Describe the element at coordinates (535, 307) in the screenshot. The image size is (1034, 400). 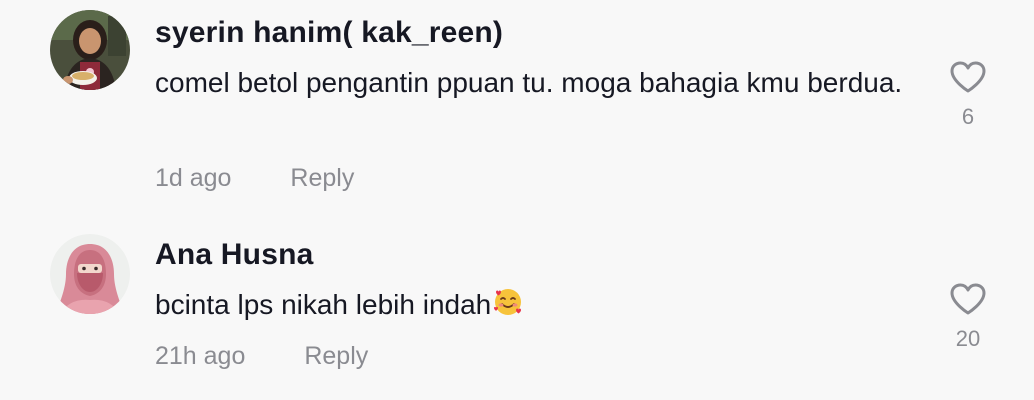
I see `comment-text: bcinta lps nikah lebih indah` at that location.